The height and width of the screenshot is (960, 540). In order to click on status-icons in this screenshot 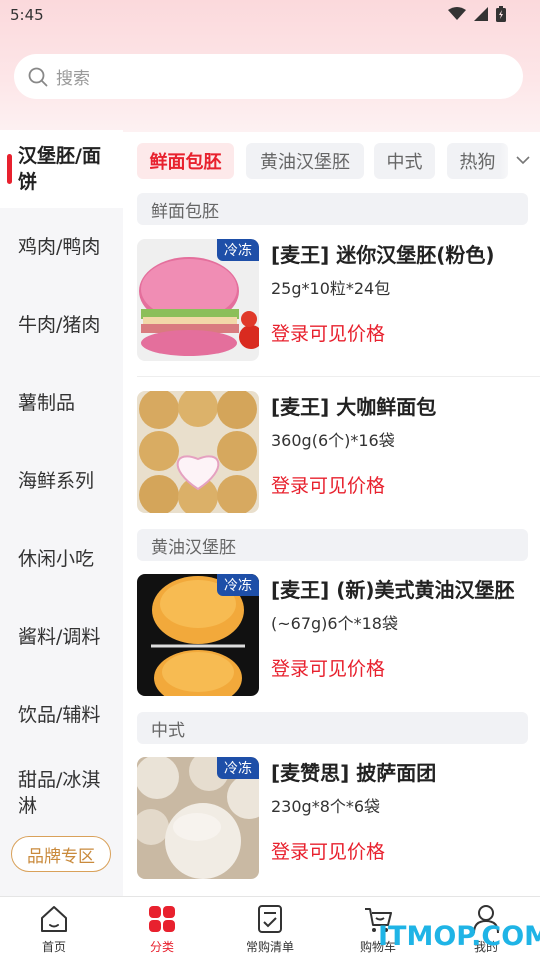, I will do `click(477, 14)`.